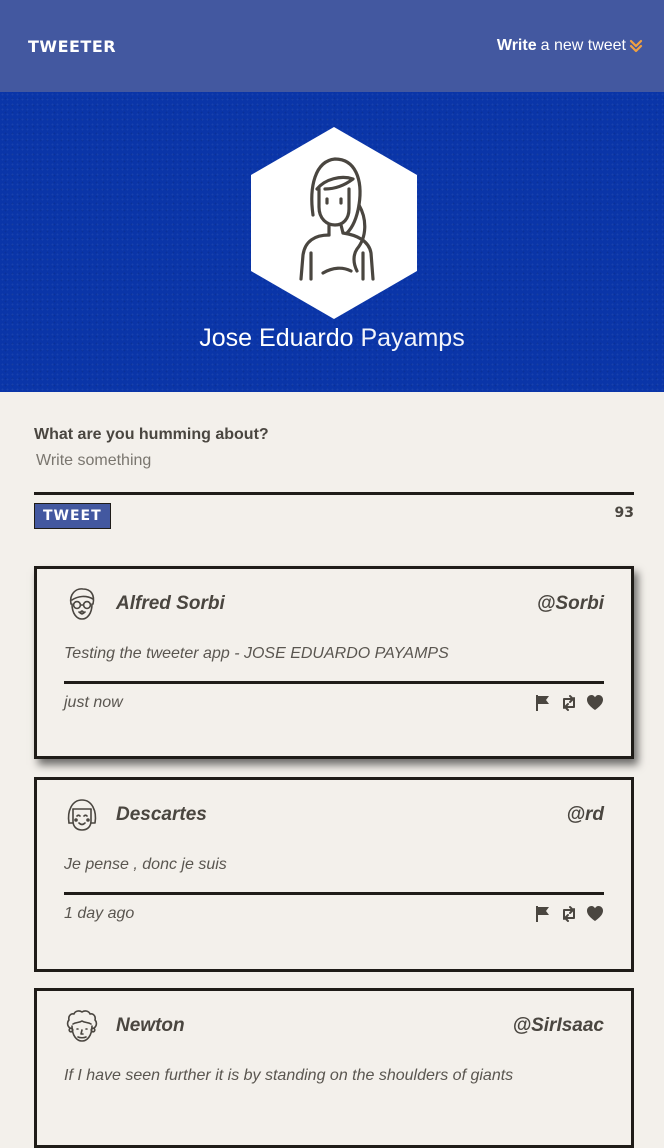  What do you see at coordinates (558, 1026) in the screenshot?
I see `tweet-author-handle: @SirIsaac` at bounding box center [558, 1026].